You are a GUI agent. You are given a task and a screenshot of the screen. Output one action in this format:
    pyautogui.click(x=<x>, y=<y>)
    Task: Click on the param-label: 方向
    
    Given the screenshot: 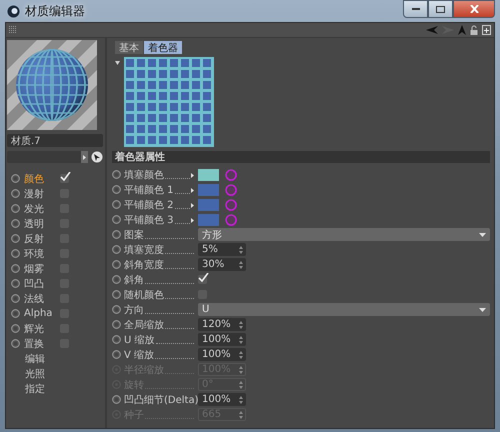 What is the action you would take?
    pyautogui.click(x=134, y=310)
    